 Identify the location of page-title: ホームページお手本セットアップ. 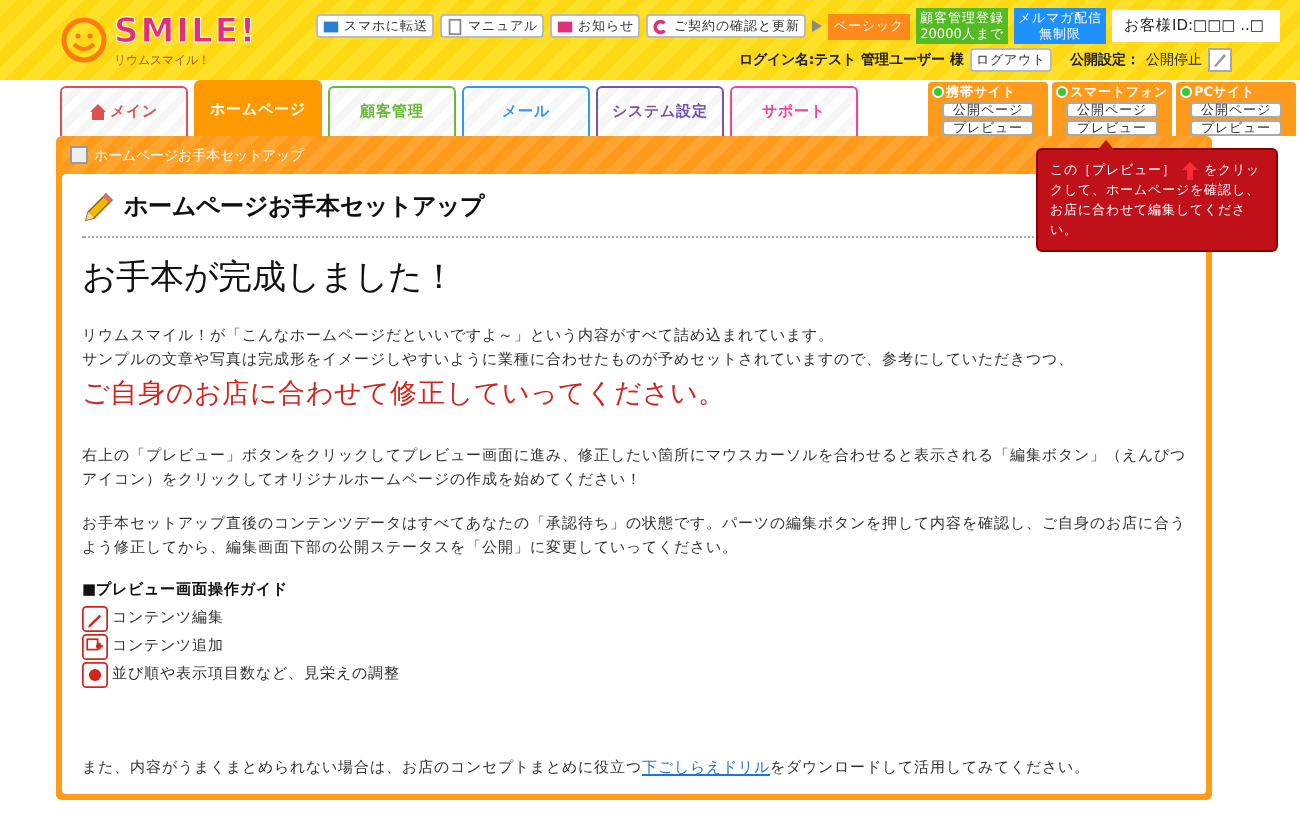
(304, 207).